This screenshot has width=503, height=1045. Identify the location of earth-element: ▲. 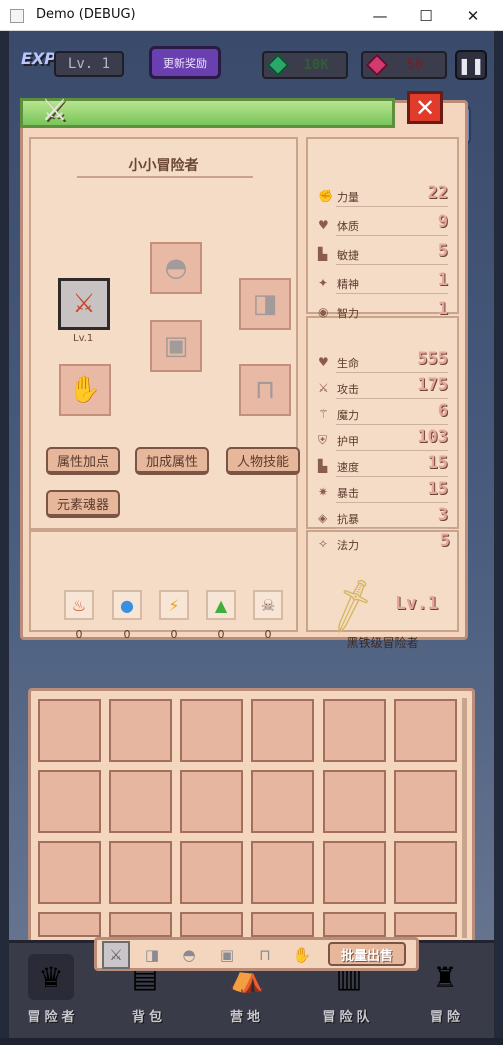
(221, 605).